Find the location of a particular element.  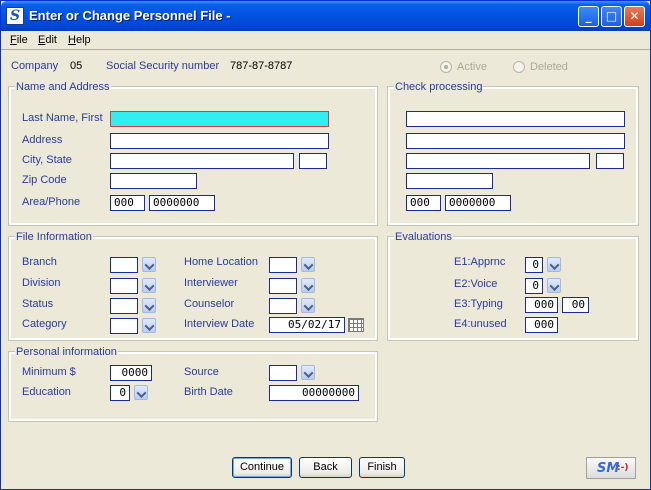

last-first-label: Last Name, First is located at coordinates (62, 118).